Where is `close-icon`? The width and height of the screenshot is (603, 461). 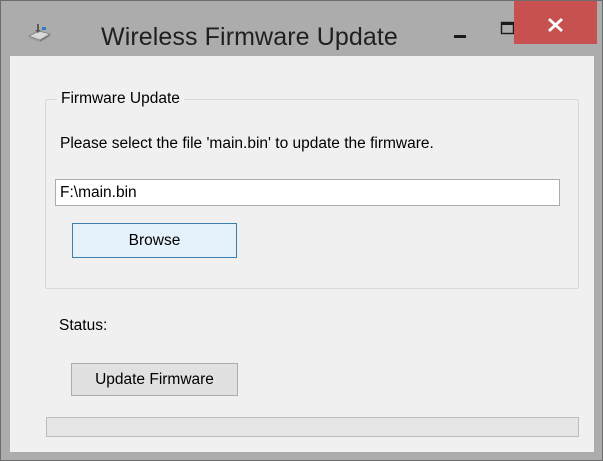 close-icon is located at coordinates (555, 25).